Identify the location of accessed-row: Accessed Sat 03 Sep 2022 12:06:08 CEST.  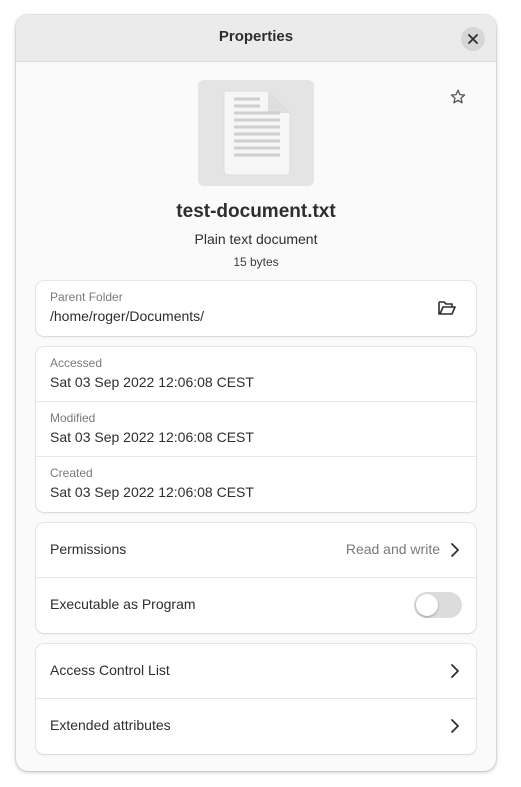
(256, 374).